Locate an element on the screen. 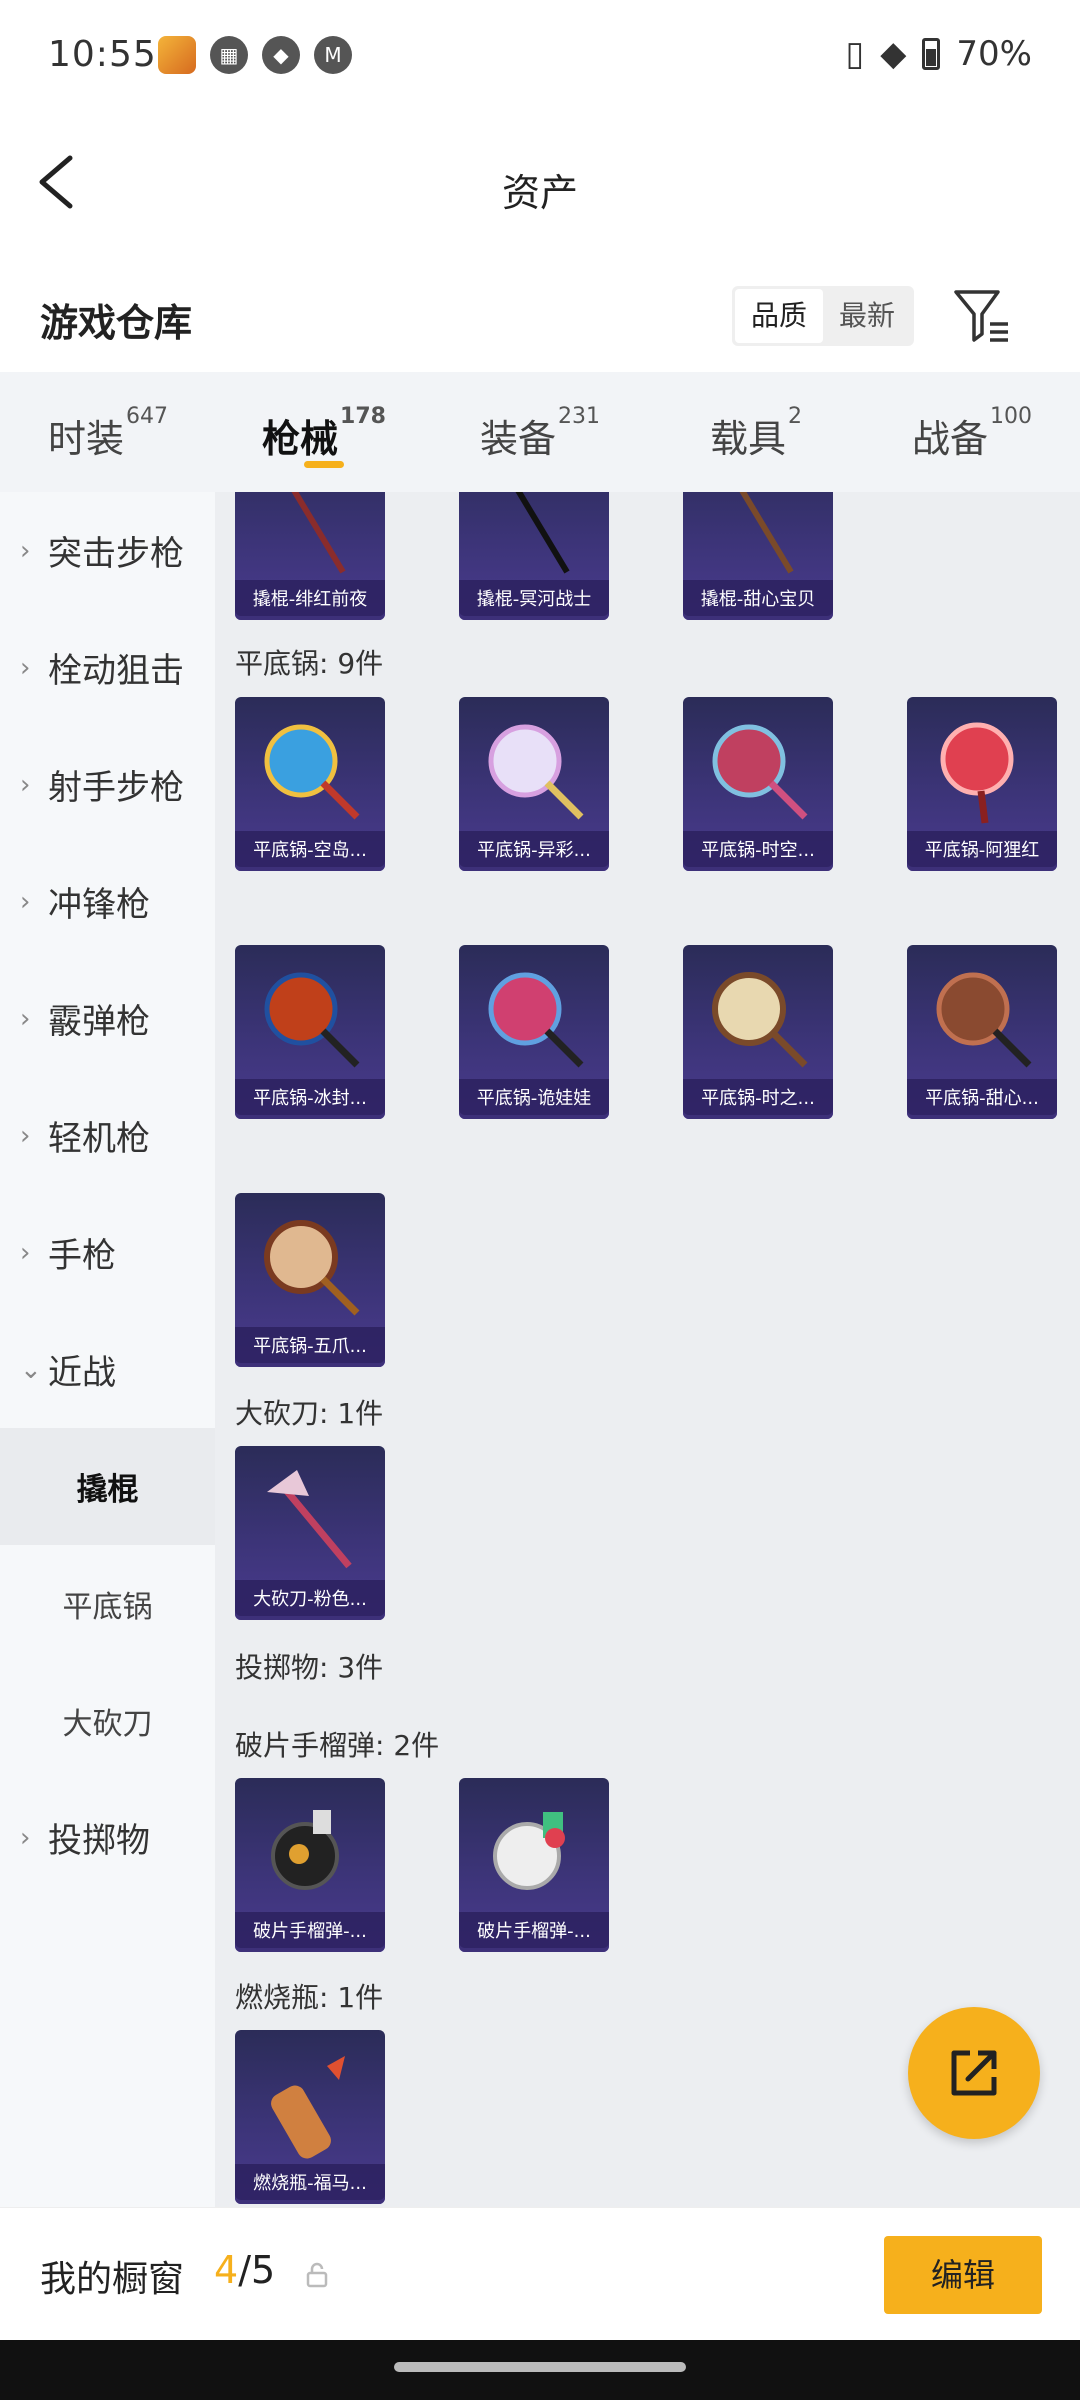 The height and width of the screenshot is (2400, 1080). sidebar-item-dmr: › 射手步枪 is located at coordinates (107, 784).